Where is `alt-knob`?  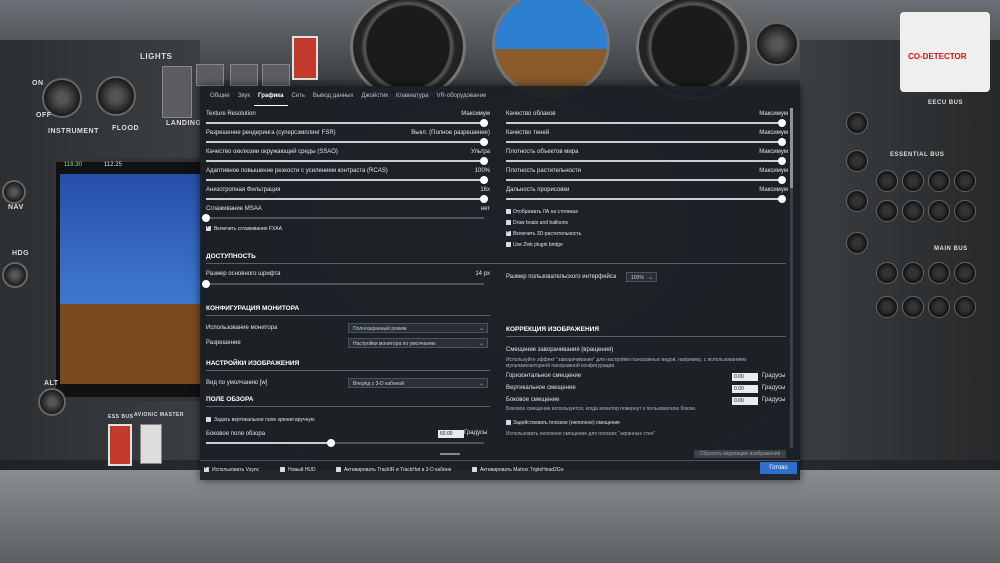 alt-knob is located at coordinates (52, 402).